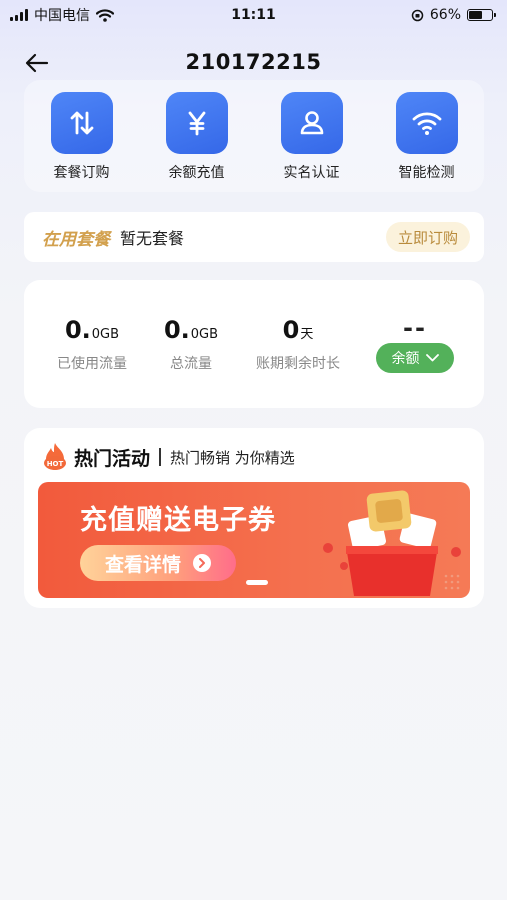  What do you see at coordinates (168, 457) in the screenshot?
I see `hot-activities-header: HOT 热门活动 热门畅销 为你精选` at bounding box center [168, 457].